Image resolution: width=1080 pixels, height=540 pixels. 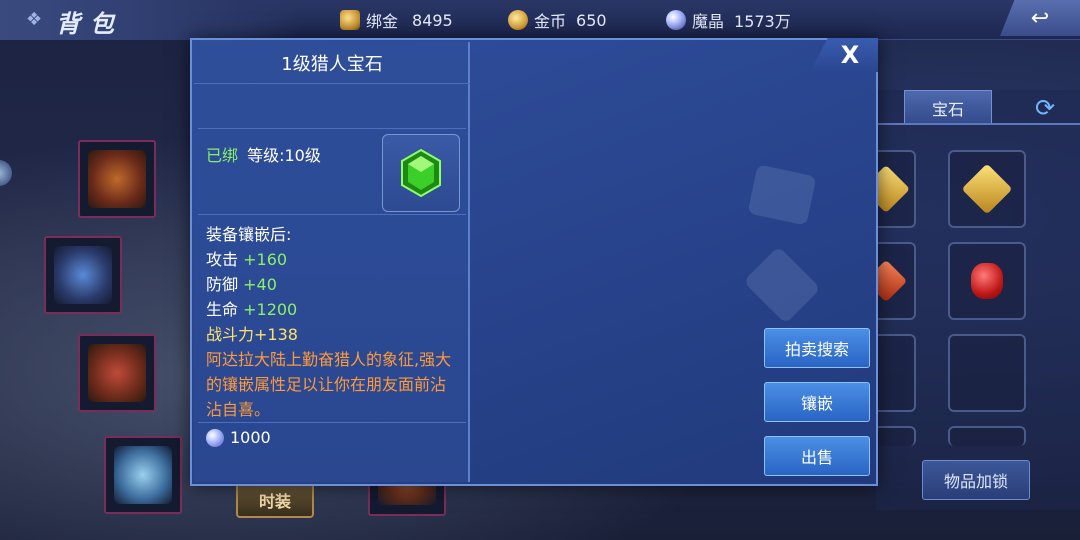 What do you see at coordinates (252, 334) in the screenshot?
I see `combat-power: 战斗力+138` at bounding box center [252, 334].